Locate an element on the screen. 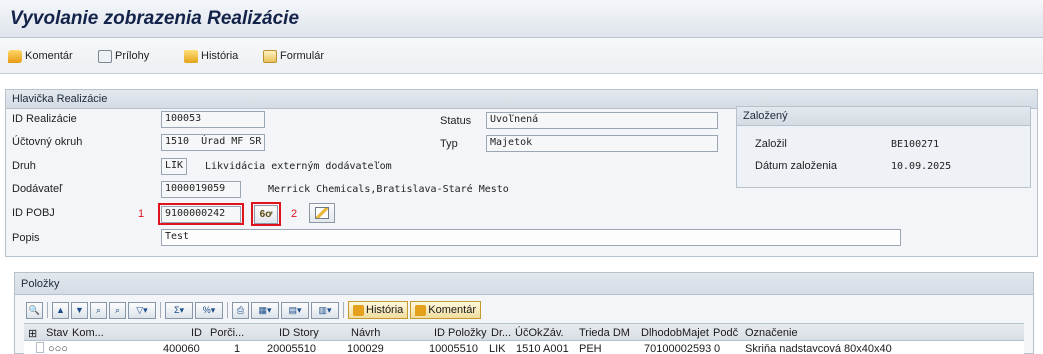 This screenshot has height=354, width=1043. cell-id-polozky: 10005510 is located at coordinates (453, 348).